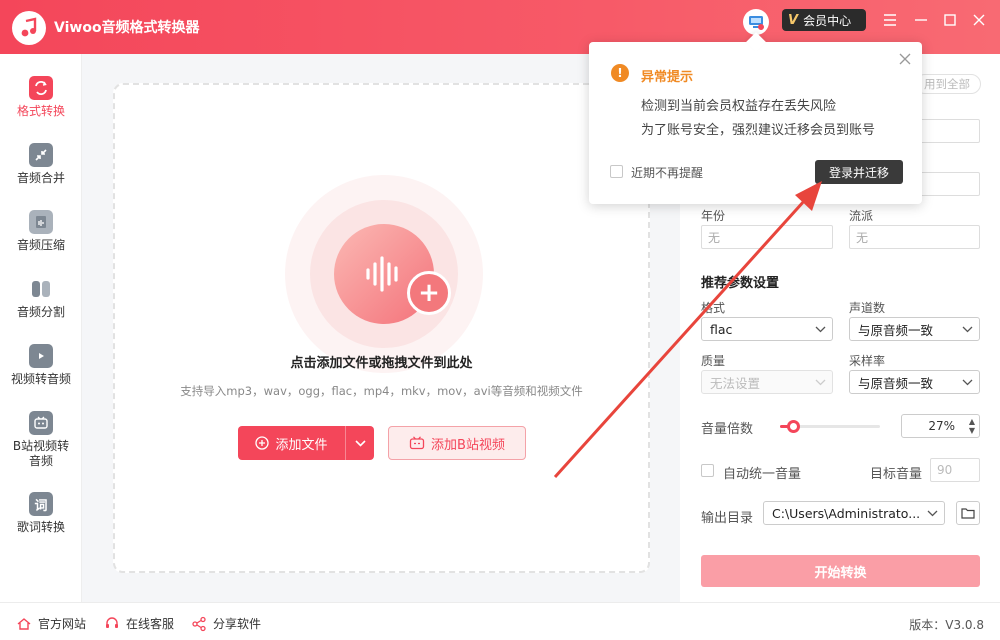 This screenshot has height=640, width=1000. What do you see at coordinates (727, 518) in the screenshot?
I see `output-dir-label: 输出目录` at bounding box center [727, 518].